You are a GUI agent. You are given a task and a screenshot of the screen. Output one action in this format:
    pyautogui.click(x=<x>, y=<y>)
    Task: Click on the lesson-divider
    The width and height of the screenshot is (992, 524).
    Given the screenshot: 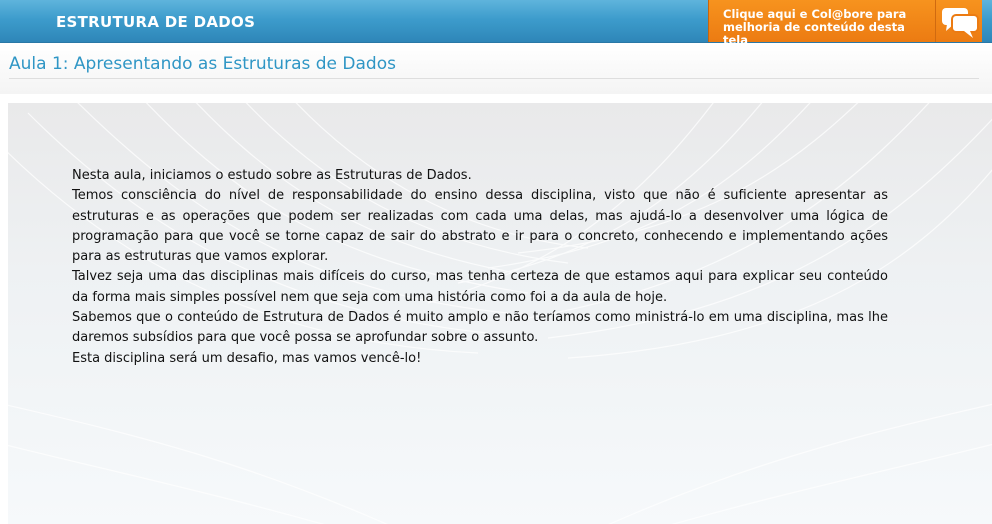 What is the action you would take?
    pyautogui.click(x=494, y=78)
    